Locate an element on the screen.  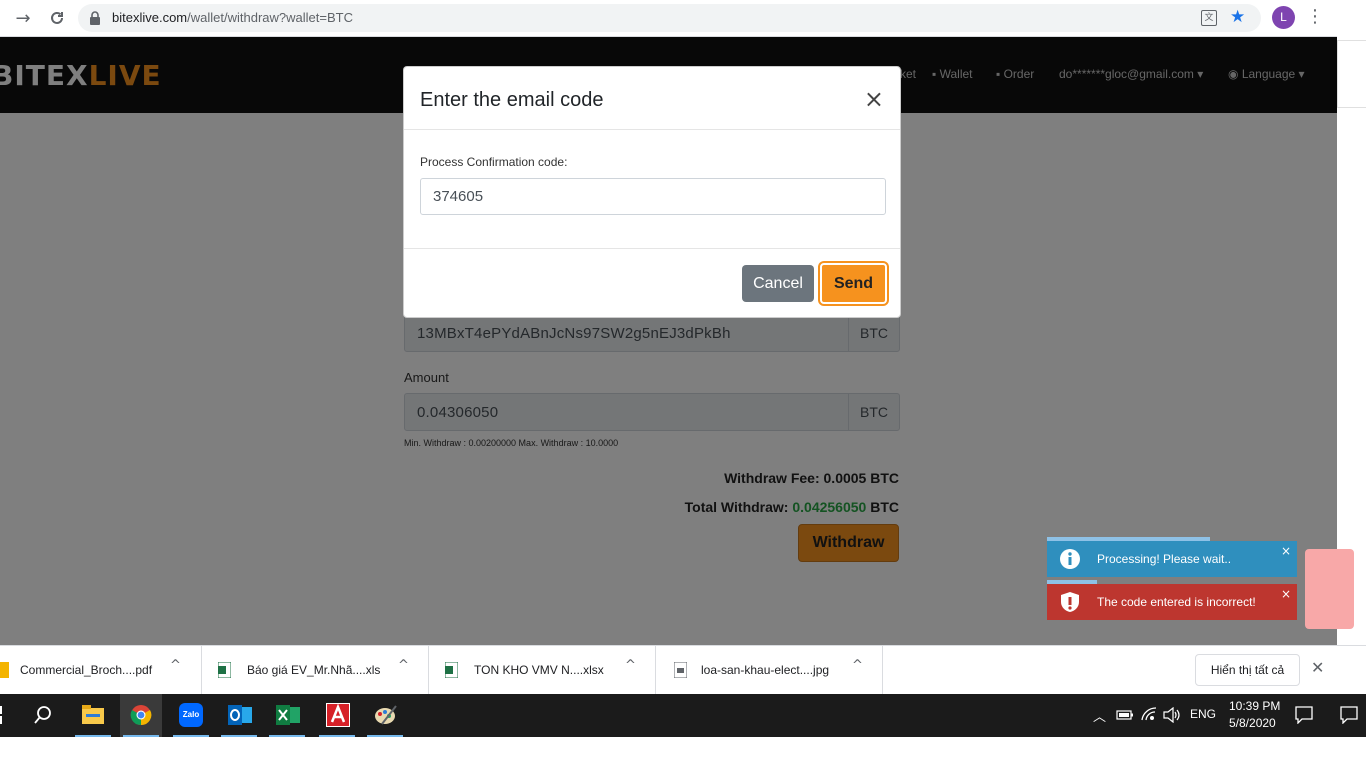
chat-bubble-icon is located at coordinates (1349, 715).